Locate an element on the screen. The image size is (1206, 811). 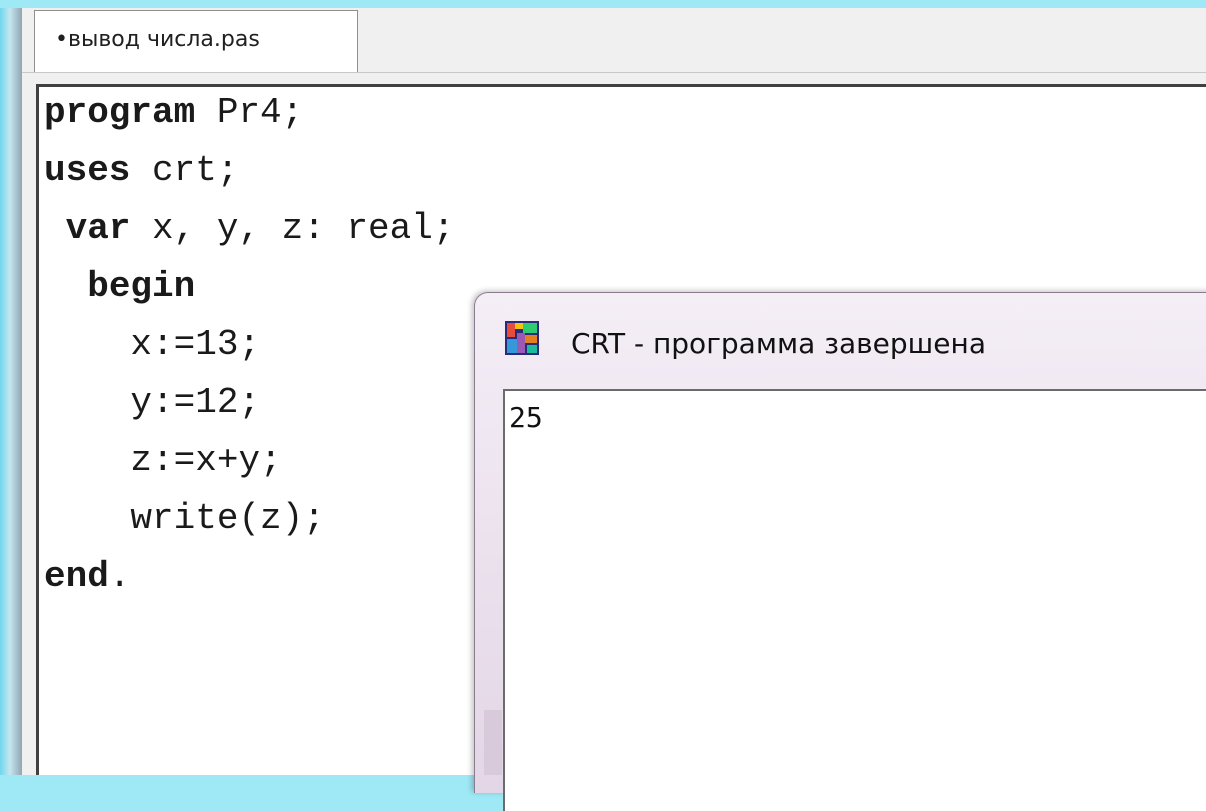
code-line-3: var x, y, z: real; is located at coordinates (260, 228).